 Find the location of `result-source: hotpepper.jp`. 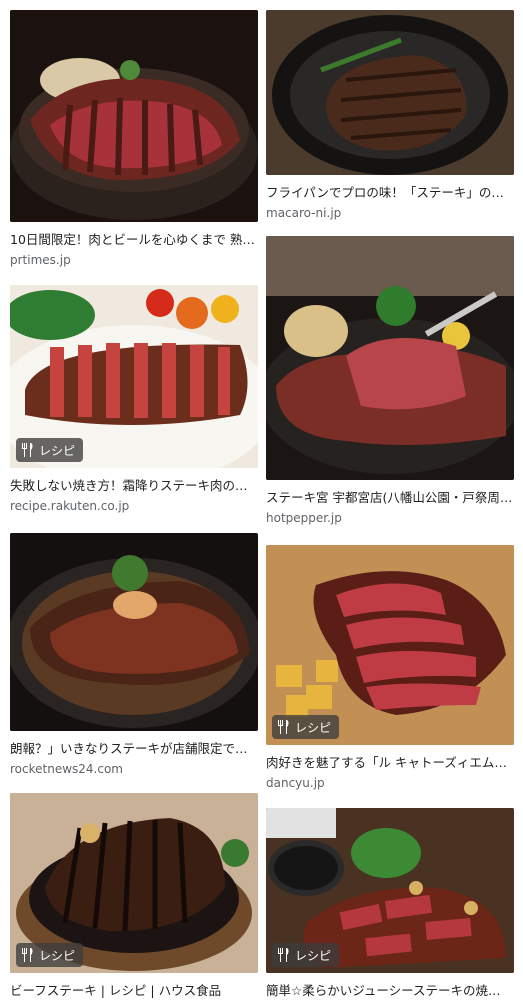

result-source: hotpepper.jp is located at coordinates (304, 518).